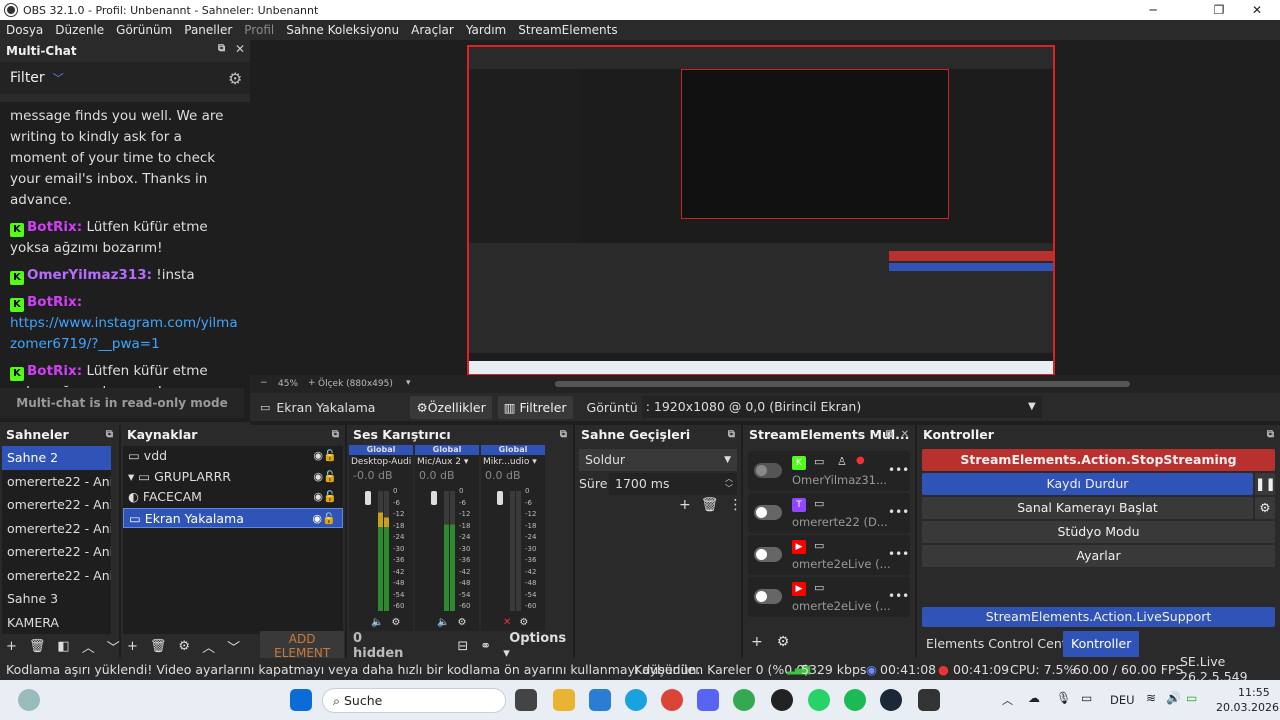  I want to click on layout-icon: ⊟, so click(462, 646).